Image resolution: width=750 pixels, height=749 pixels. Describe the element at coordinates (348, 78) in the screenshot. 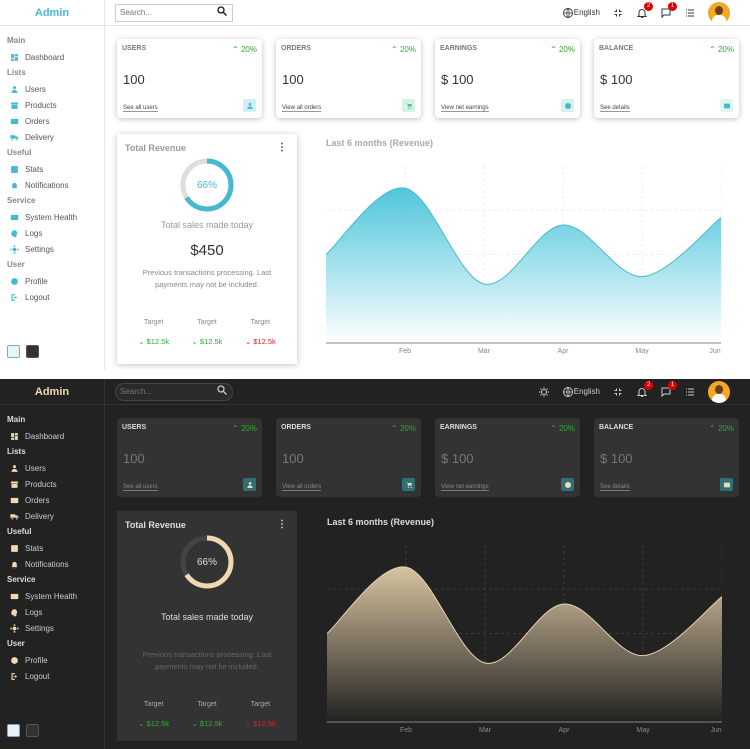

I see `widget-orders: ORDERS ⌃ 20% 100 View all orders` at that location.